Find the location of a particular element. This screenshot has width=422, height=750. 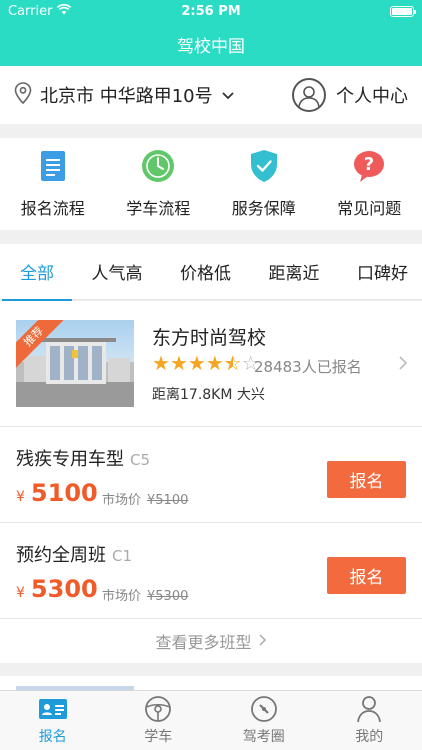

wifi-icon is located at coordinates (64, 11).